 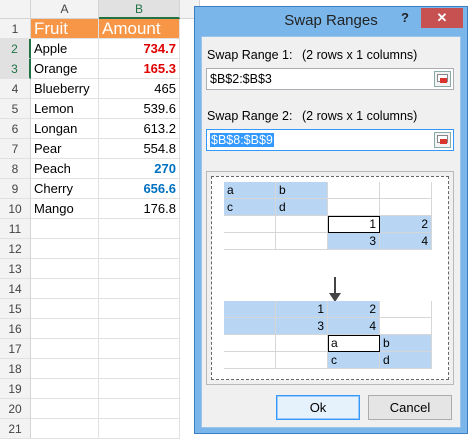 I want to click on range2-label: Swap Range 2:, so click(x=250, y=116).